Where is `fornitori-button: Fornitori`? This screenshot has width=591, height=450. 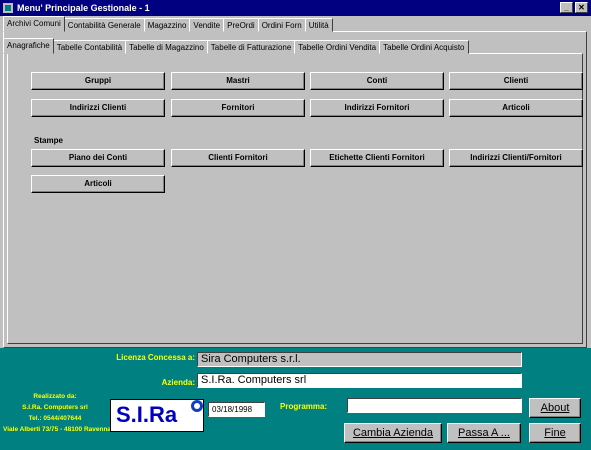
fornitori-button: Fornitori is located at coordinates (238, 108).